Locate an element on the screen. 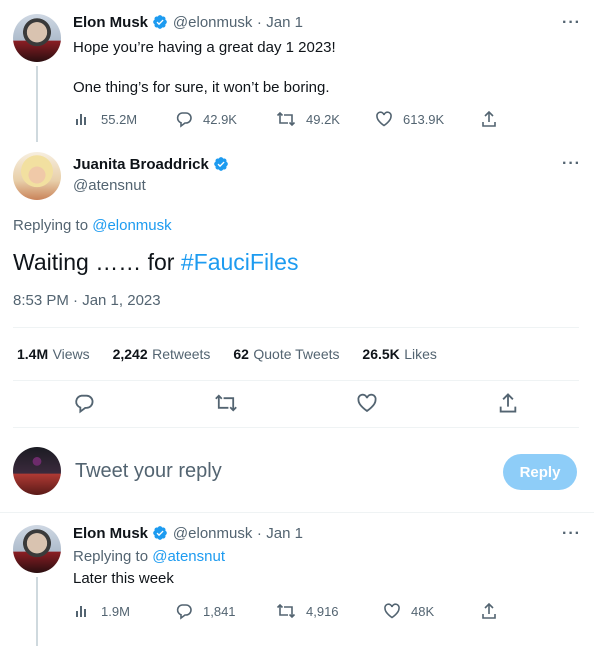  replying-to-line: Replying to @atensnut is located at coordinates (149, 556).